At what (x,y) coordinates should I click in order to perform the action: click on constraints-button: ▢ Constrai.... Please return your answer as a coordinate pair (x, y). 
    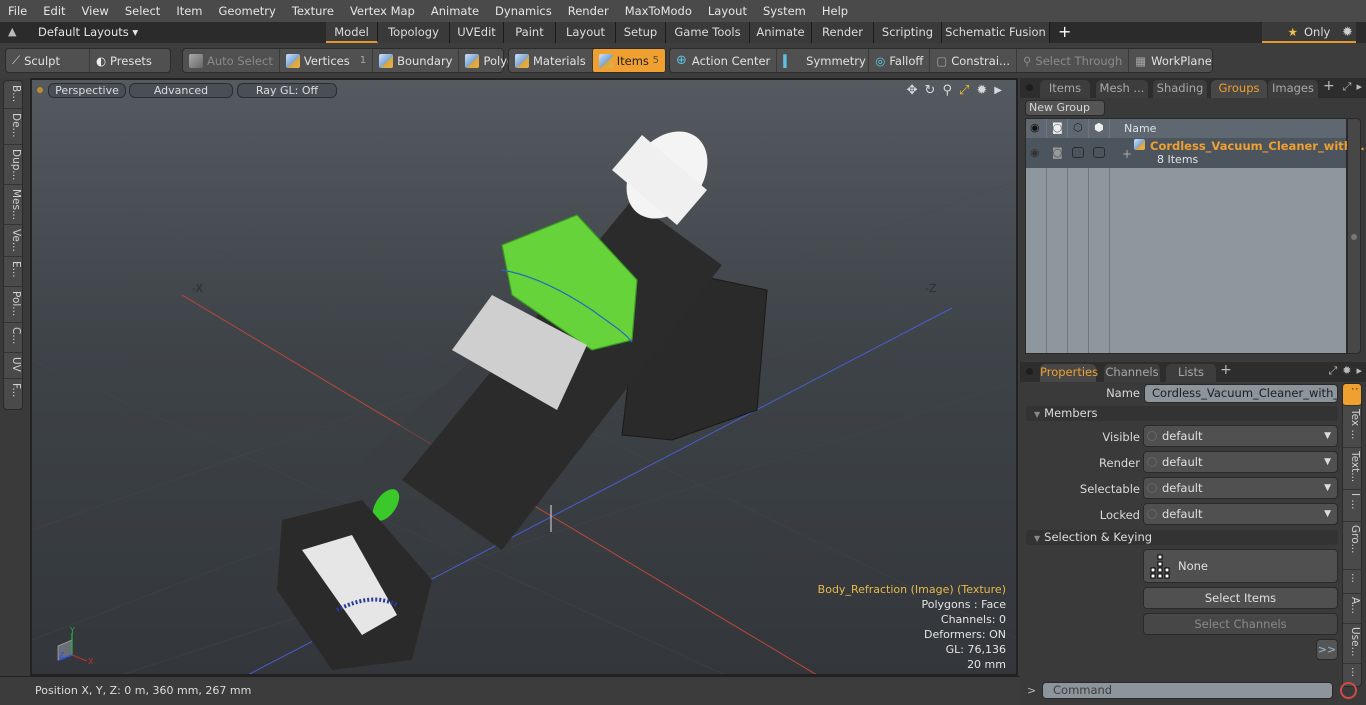
    Looking at the image, I should click on (973, 60).